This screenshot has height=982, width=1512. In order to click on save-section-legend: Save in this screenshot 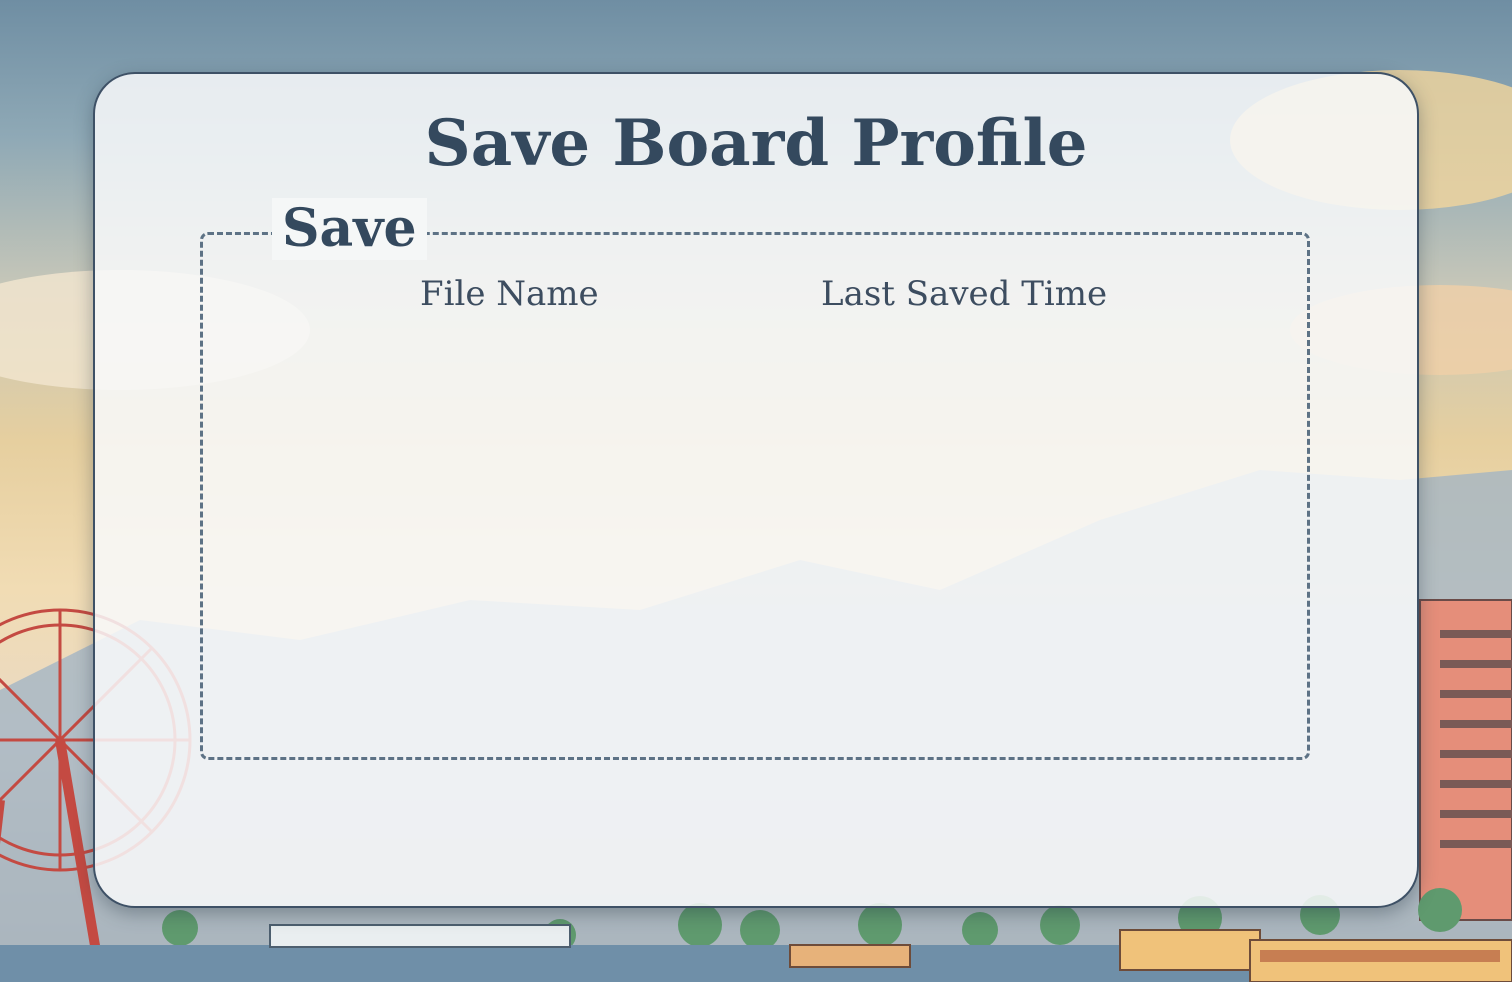, I will do `click(349, 229)`.